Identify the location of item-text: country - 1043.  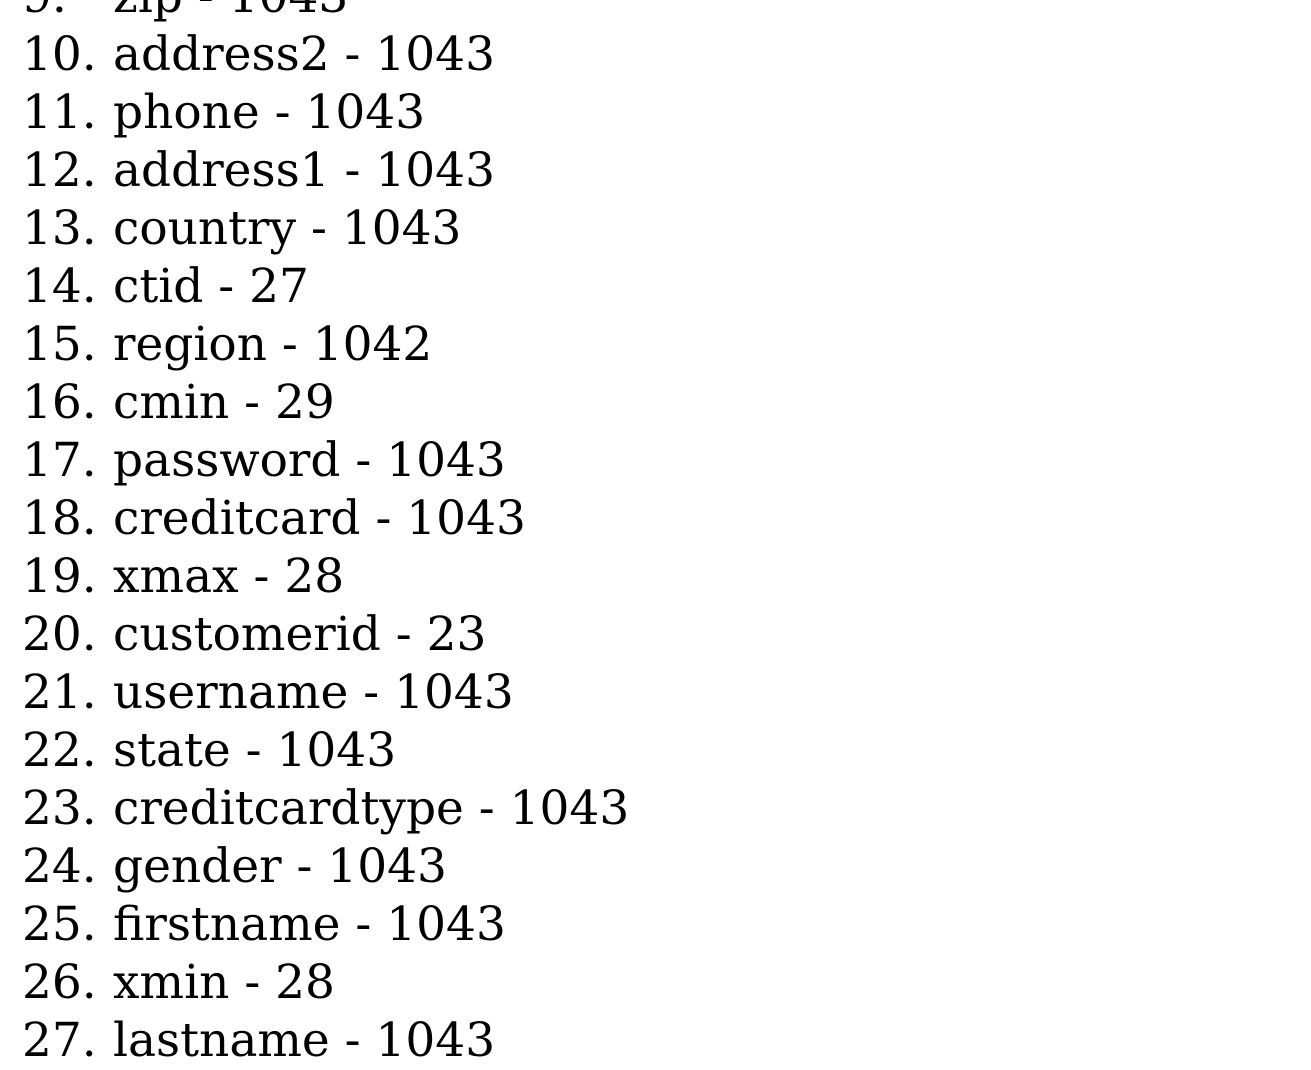
(287, 228).